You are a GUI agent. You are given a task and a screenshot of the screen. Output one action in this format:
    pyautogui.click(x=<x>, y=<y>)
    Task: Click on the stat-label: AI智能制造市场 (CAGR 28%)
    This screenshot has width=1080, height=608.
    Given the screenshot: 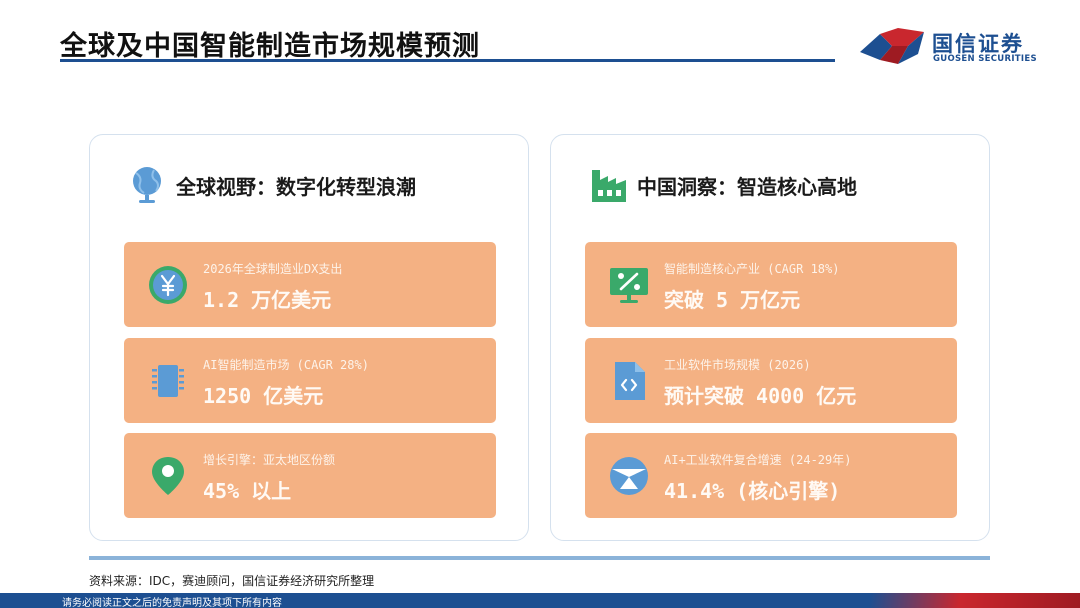 What is the action you would take?
    pyautogui.click(x=286, y=365)
    